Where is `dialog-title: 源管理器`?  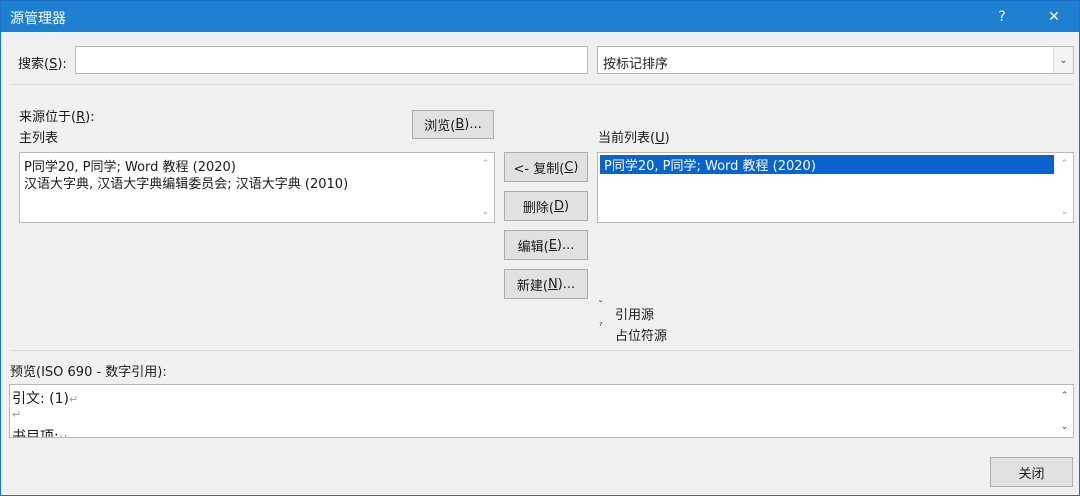 dialog-title: 源管理器 is located at coordinates (38, 19).